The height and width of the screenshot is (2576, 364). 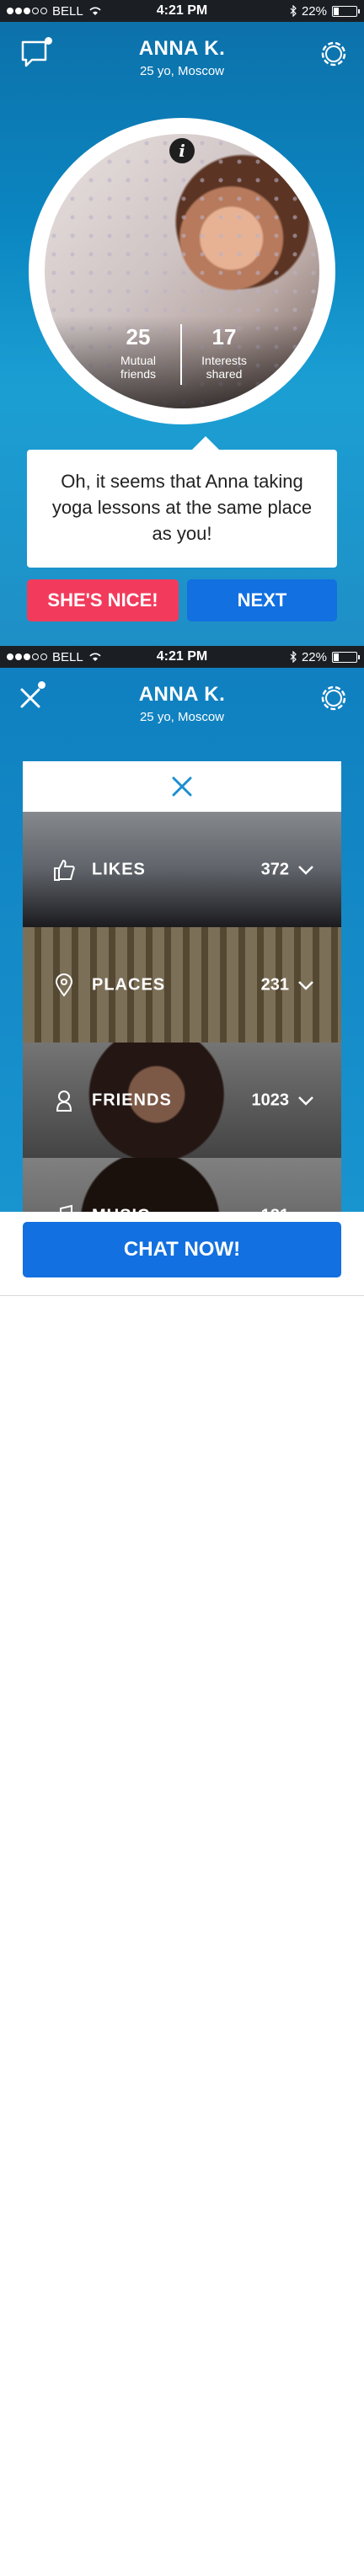 I want to click on stat-label: Mutual, so click(x=138, y=360).